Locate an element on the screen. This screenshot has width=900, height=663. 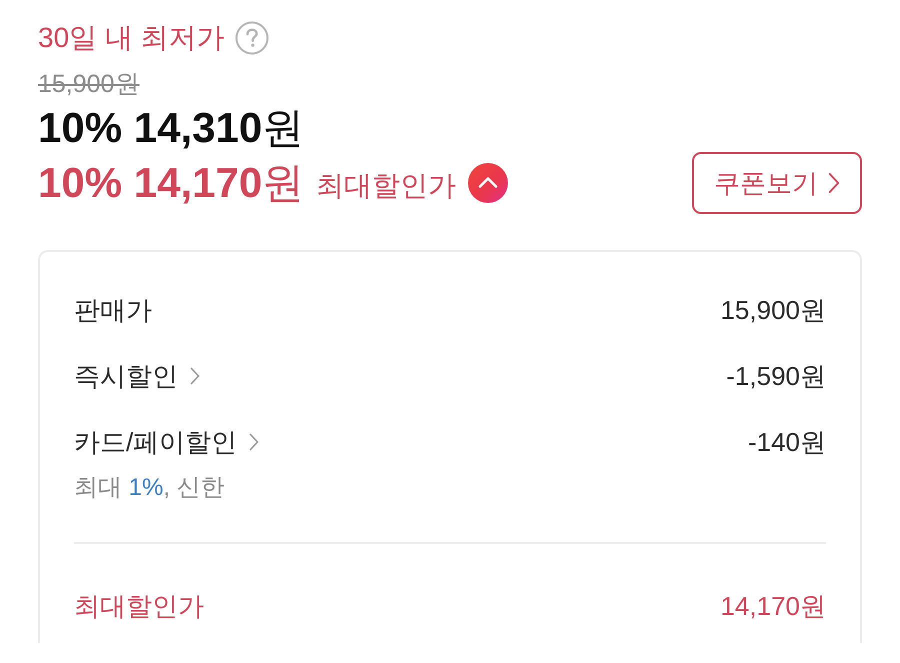
total-label: 최대할인가 is located at coordinates (139, 606).